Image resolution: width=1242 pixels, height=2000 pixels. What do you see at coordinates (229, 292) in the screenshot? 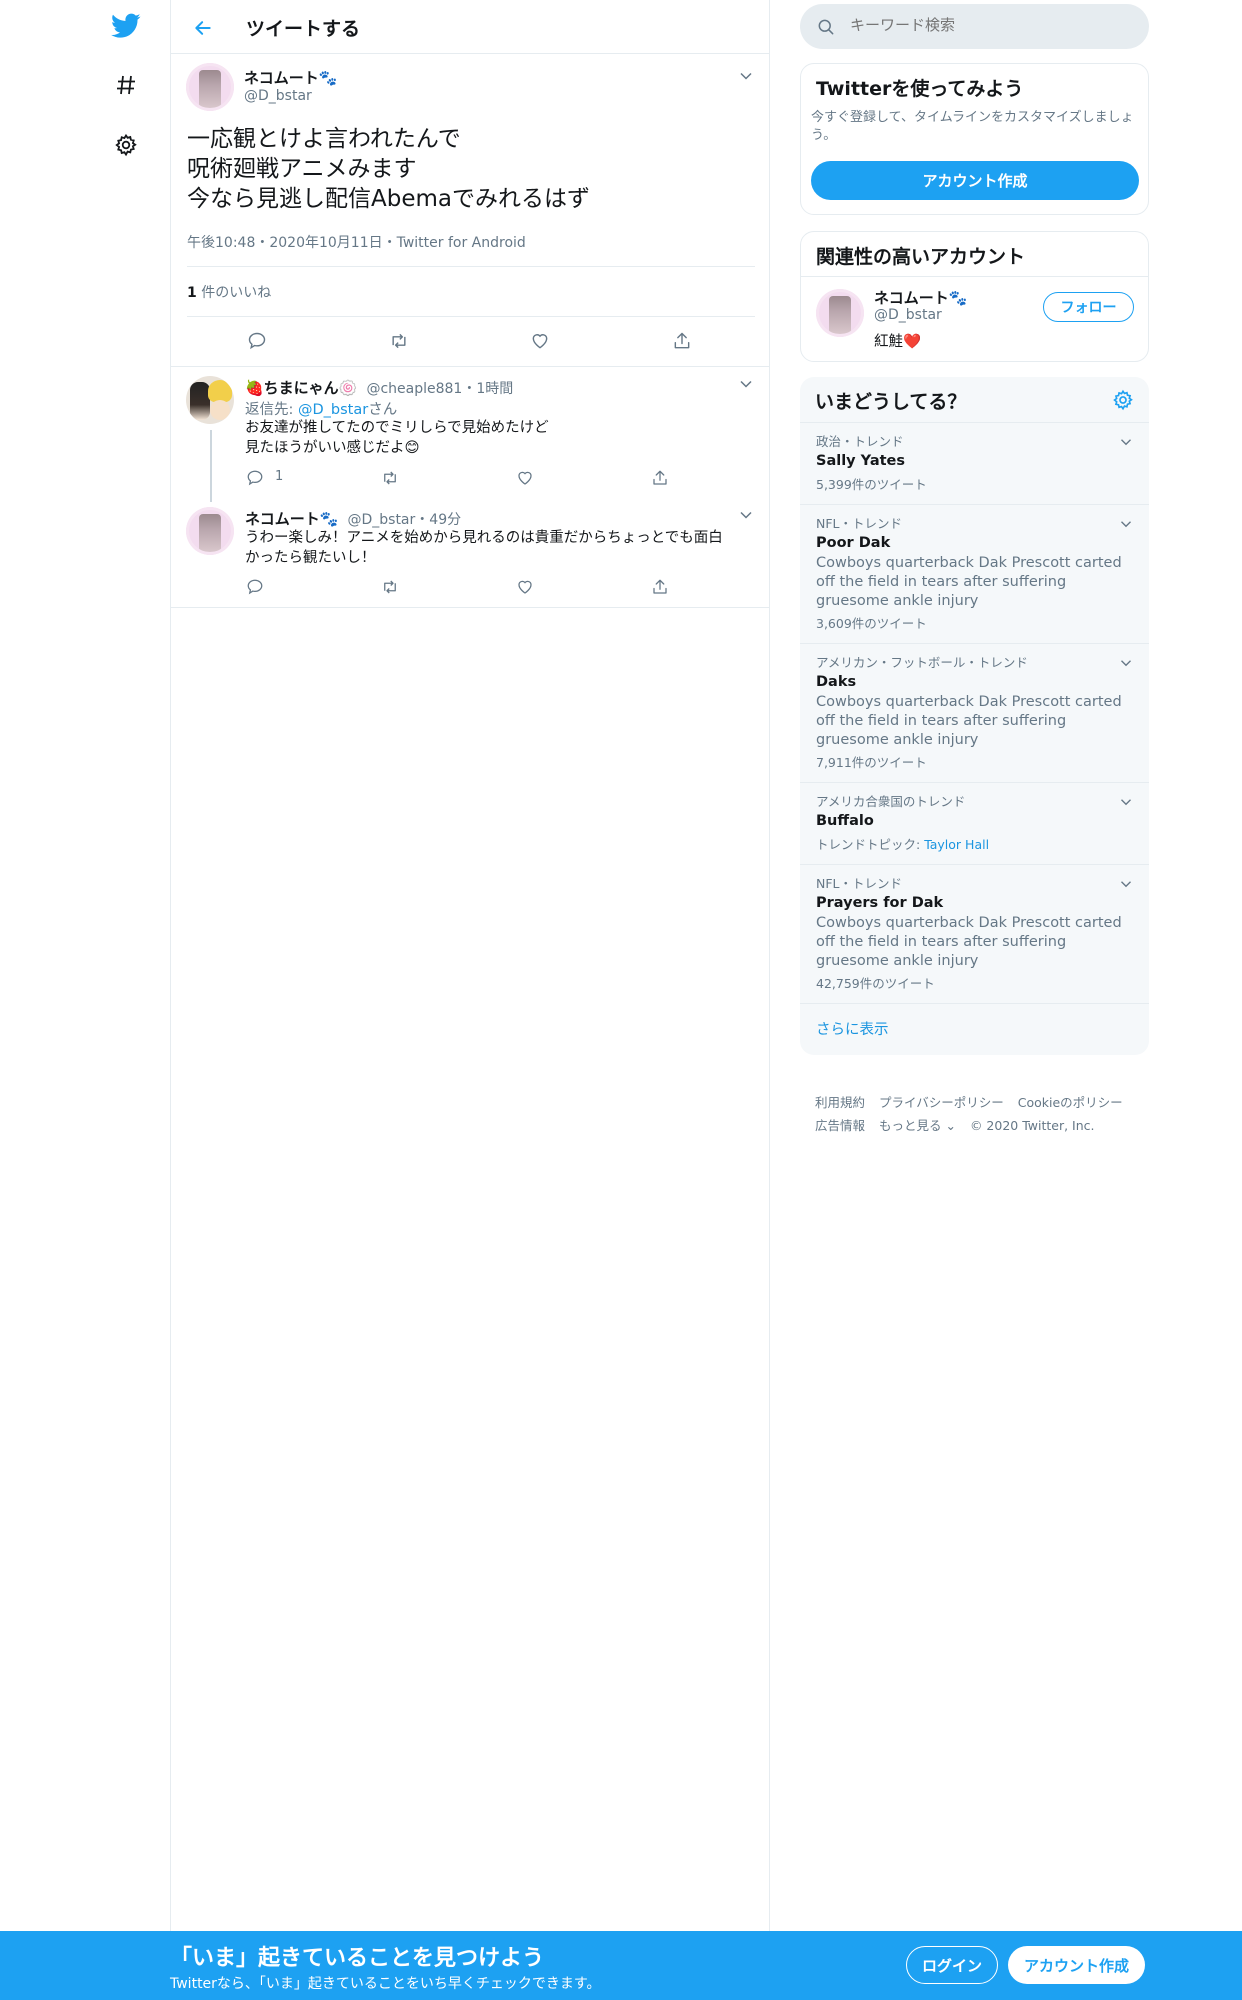
I see `likes-count: 1 件のいいね` at bounding box center [229, 292].